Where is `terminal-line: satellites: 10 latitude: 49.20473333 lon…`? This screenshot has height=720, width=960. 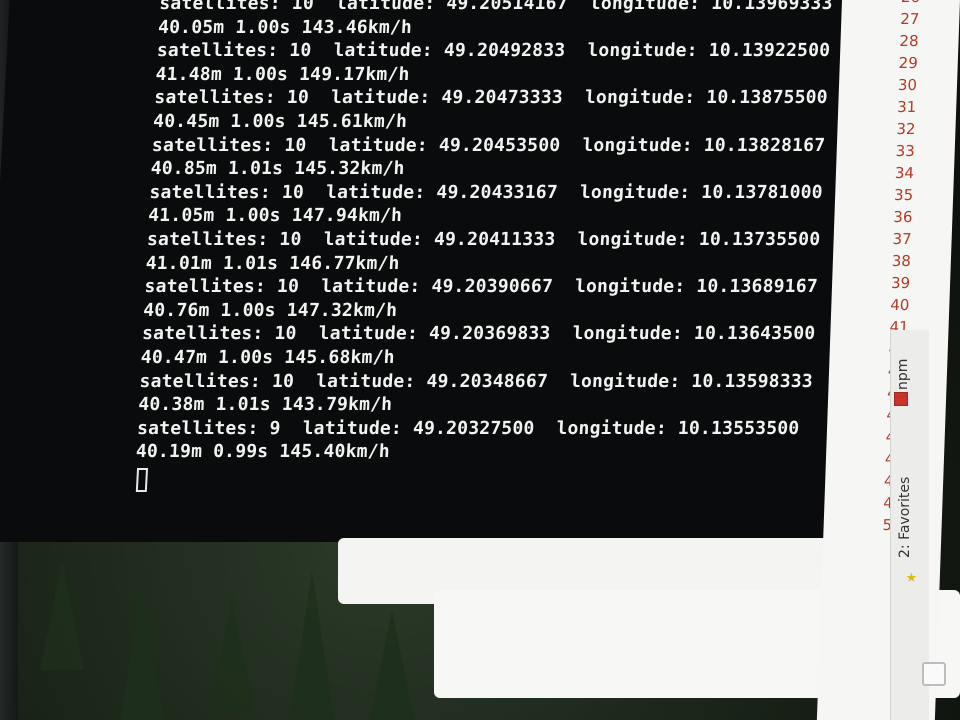
terminal-line: satellites: 10 latitude: 49.20473333 lon… is located at coordinates (491, 98).